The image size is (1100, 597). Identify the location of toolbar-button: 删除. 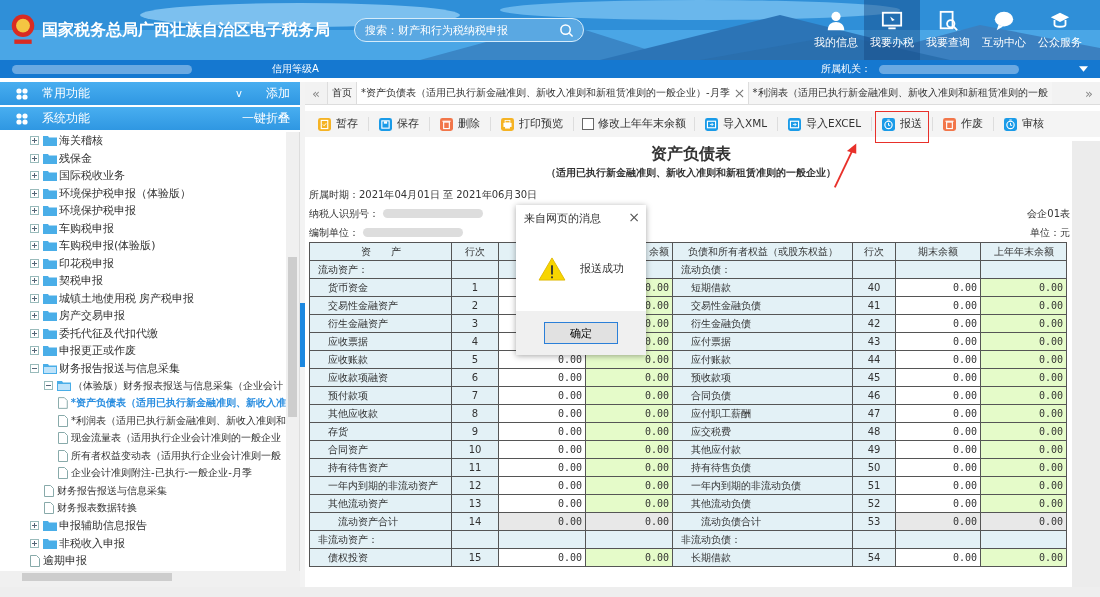
(460, 124).